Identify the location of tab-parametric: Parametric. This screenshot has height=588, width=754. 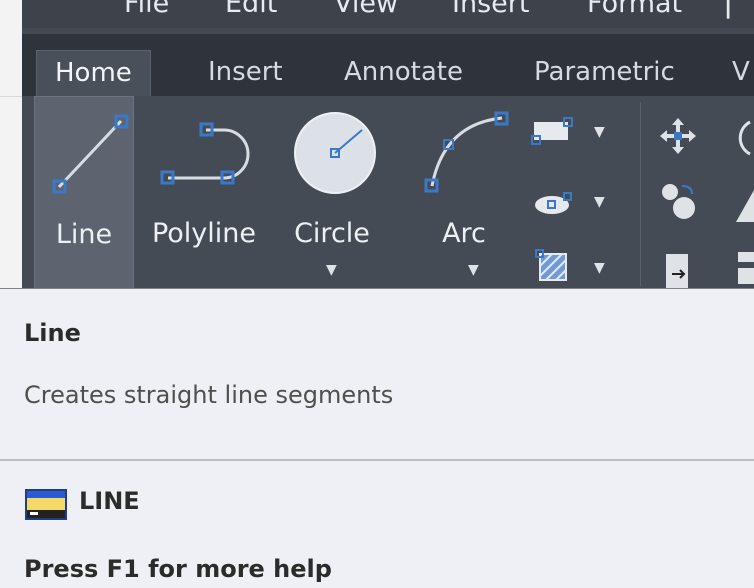
(604, 73).